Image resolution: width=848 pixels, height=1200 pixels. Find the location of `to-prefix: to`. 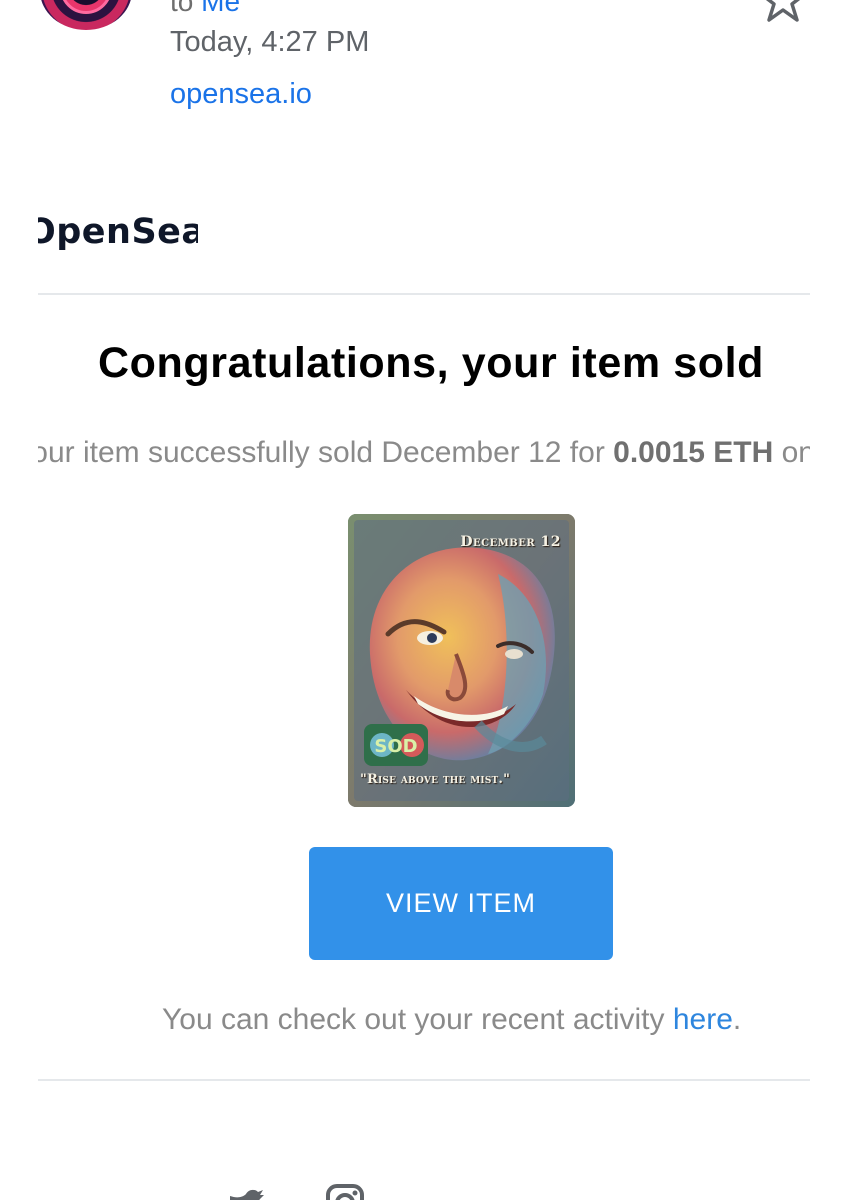

to-prefix: to is located at coordinates (182, 8).